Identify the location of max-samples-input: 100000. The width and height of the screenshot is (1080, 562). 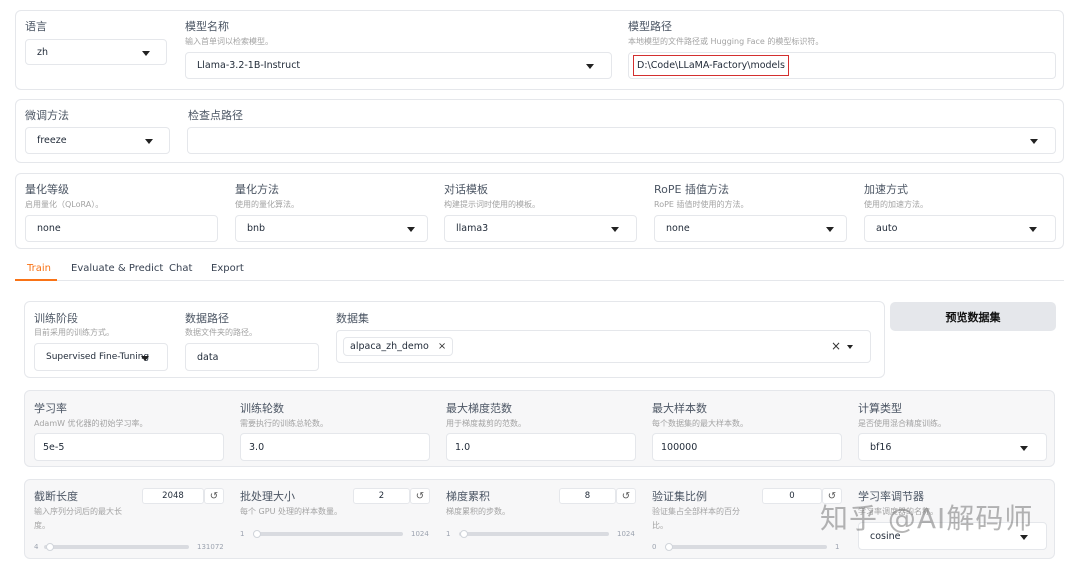
(747, 447).